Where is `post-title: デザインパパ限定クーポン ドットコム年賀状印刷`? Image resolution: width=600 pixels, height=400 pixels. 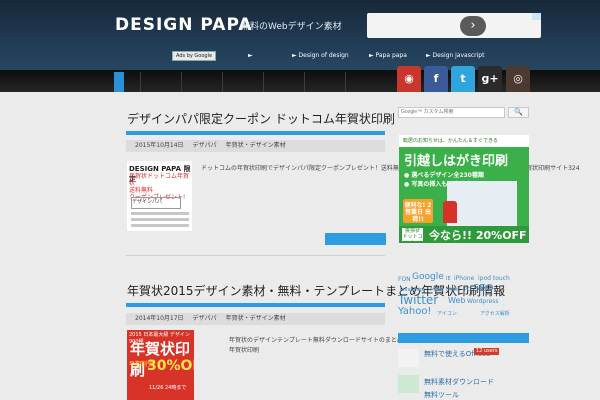 post-title: デザインパパ限定クーポン ドットコム年賀状印刷 is located at coordinates (261, 118).